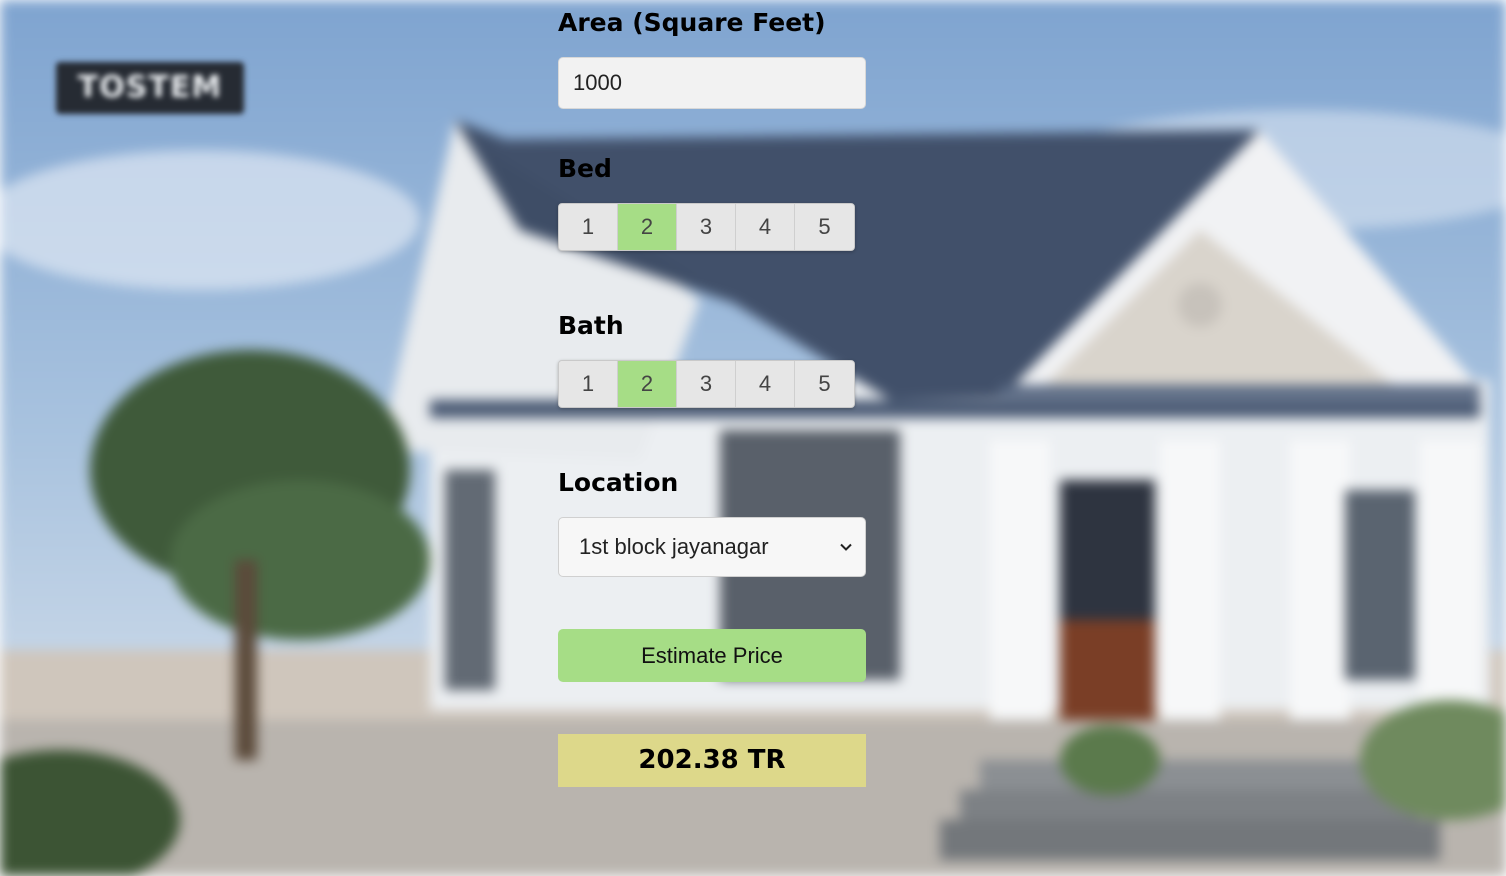  What do you see at coordinates (846, 547) in the screenshot?
I see `chevron-down-icon` at bounding box center [846, 547].